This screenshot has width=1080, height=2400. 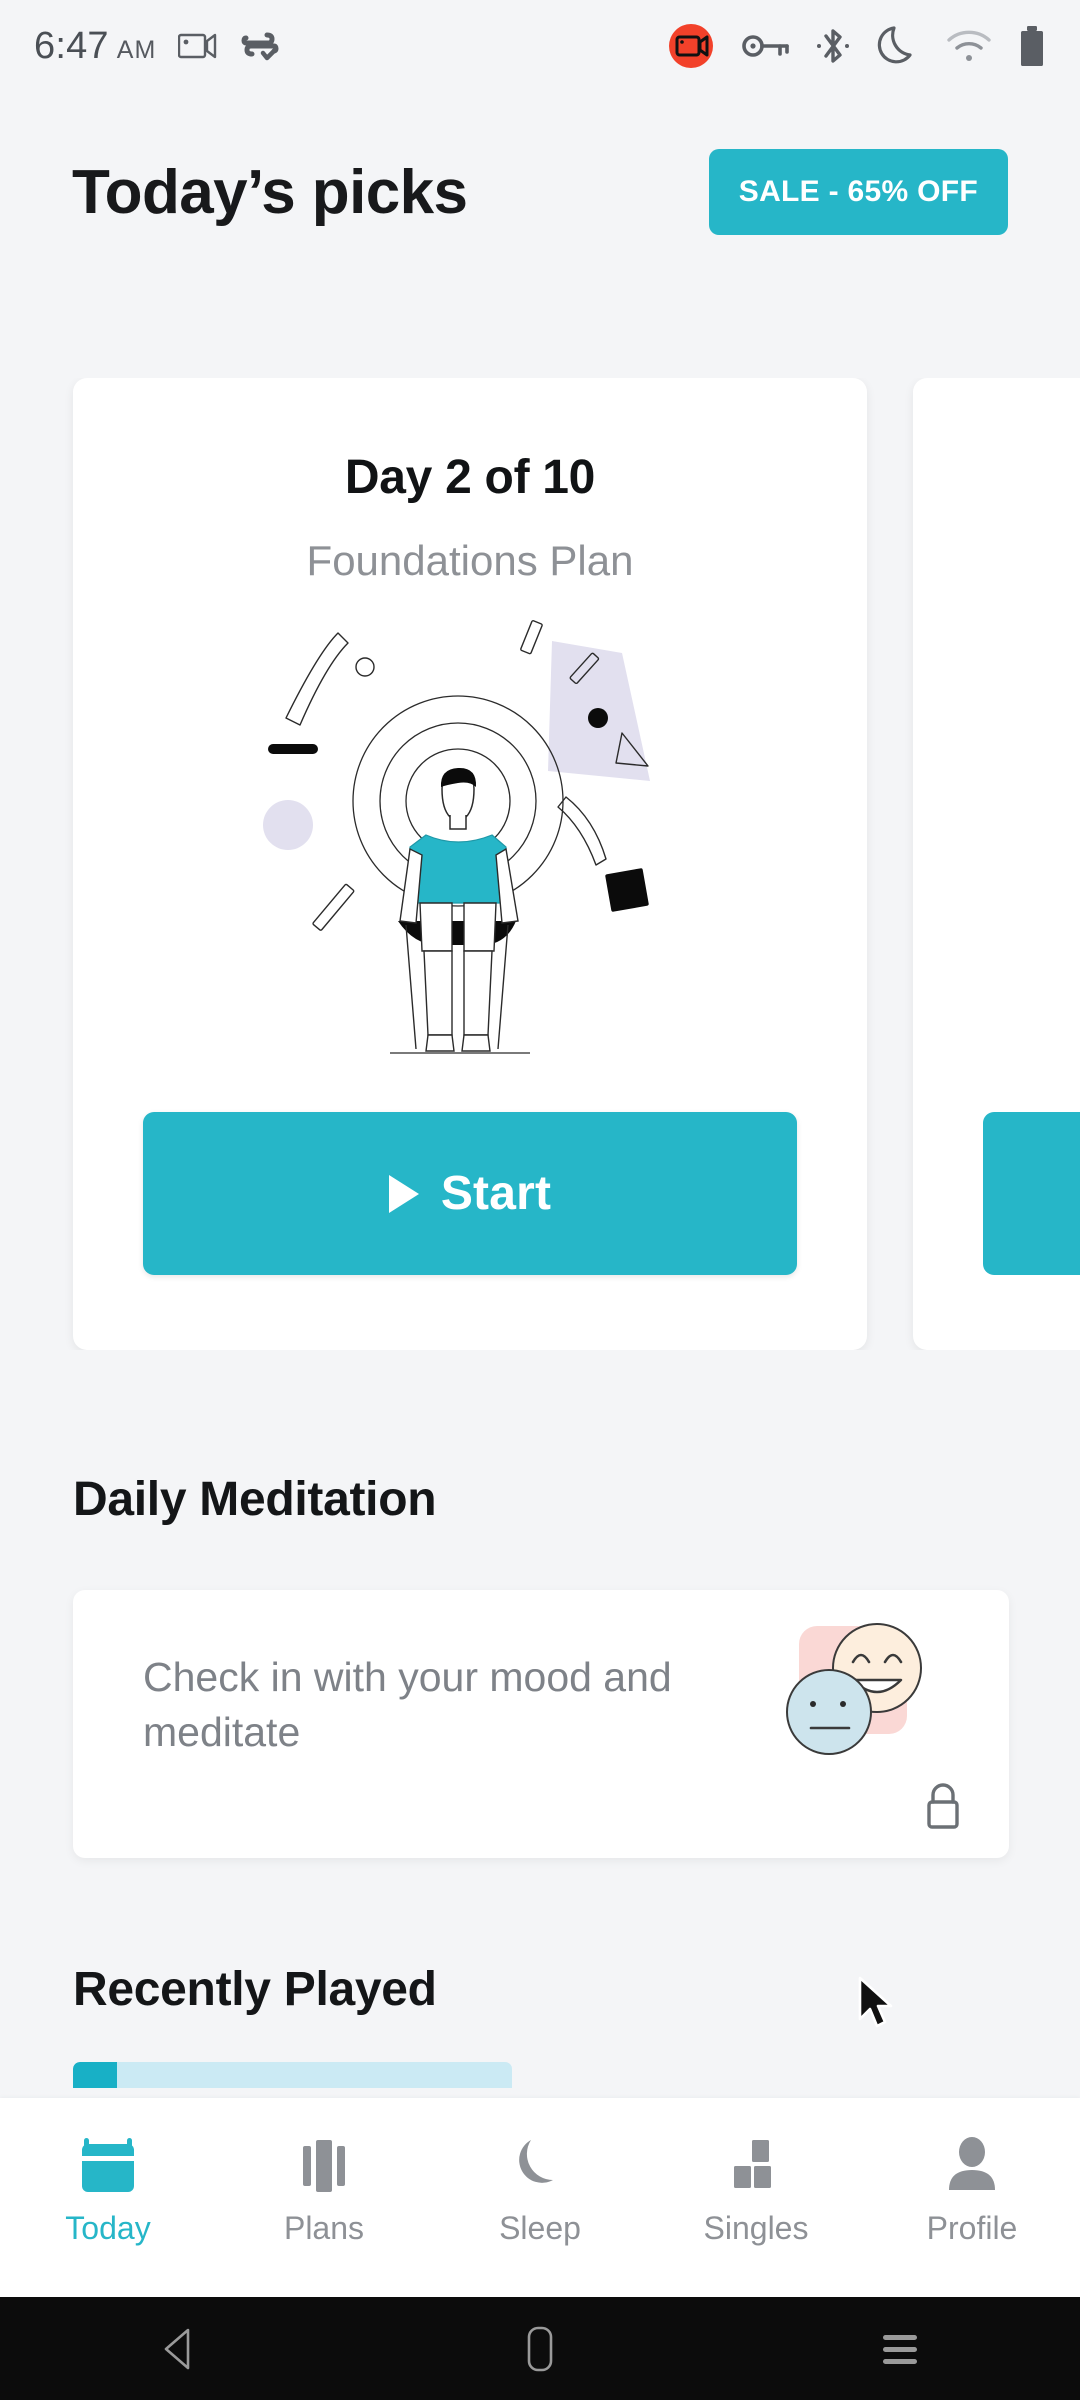 What do you see at coordinates (691, 46) in the screenshot?
I see `screen-recording-active-icon` at bounding box center [691, 46].